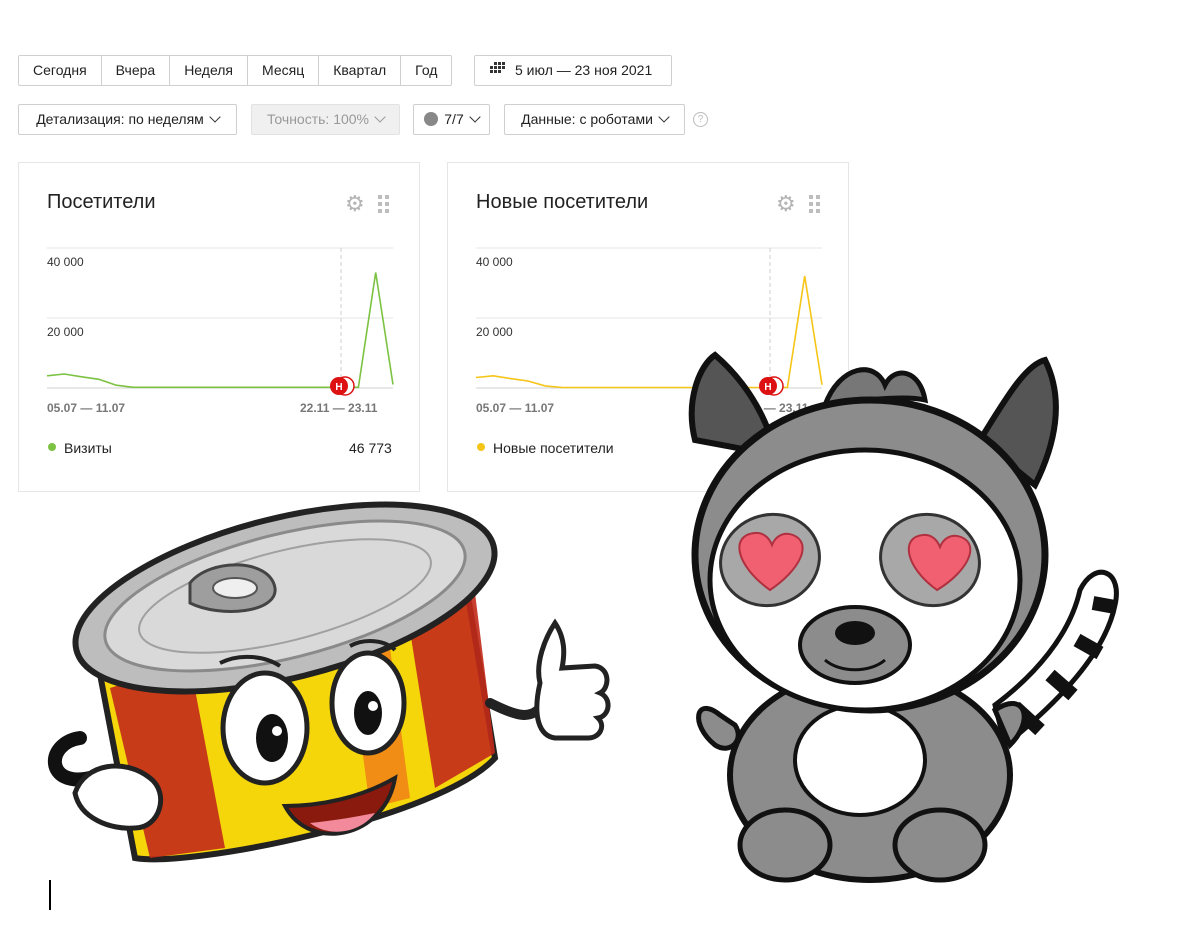 This screenshot has width=1200, height=929. What do you see at coordinates (584, 70) in the screenshot?
I see `date-range-label: 5 июл — 23 ноя 2021` at bounding box center [584, 70].